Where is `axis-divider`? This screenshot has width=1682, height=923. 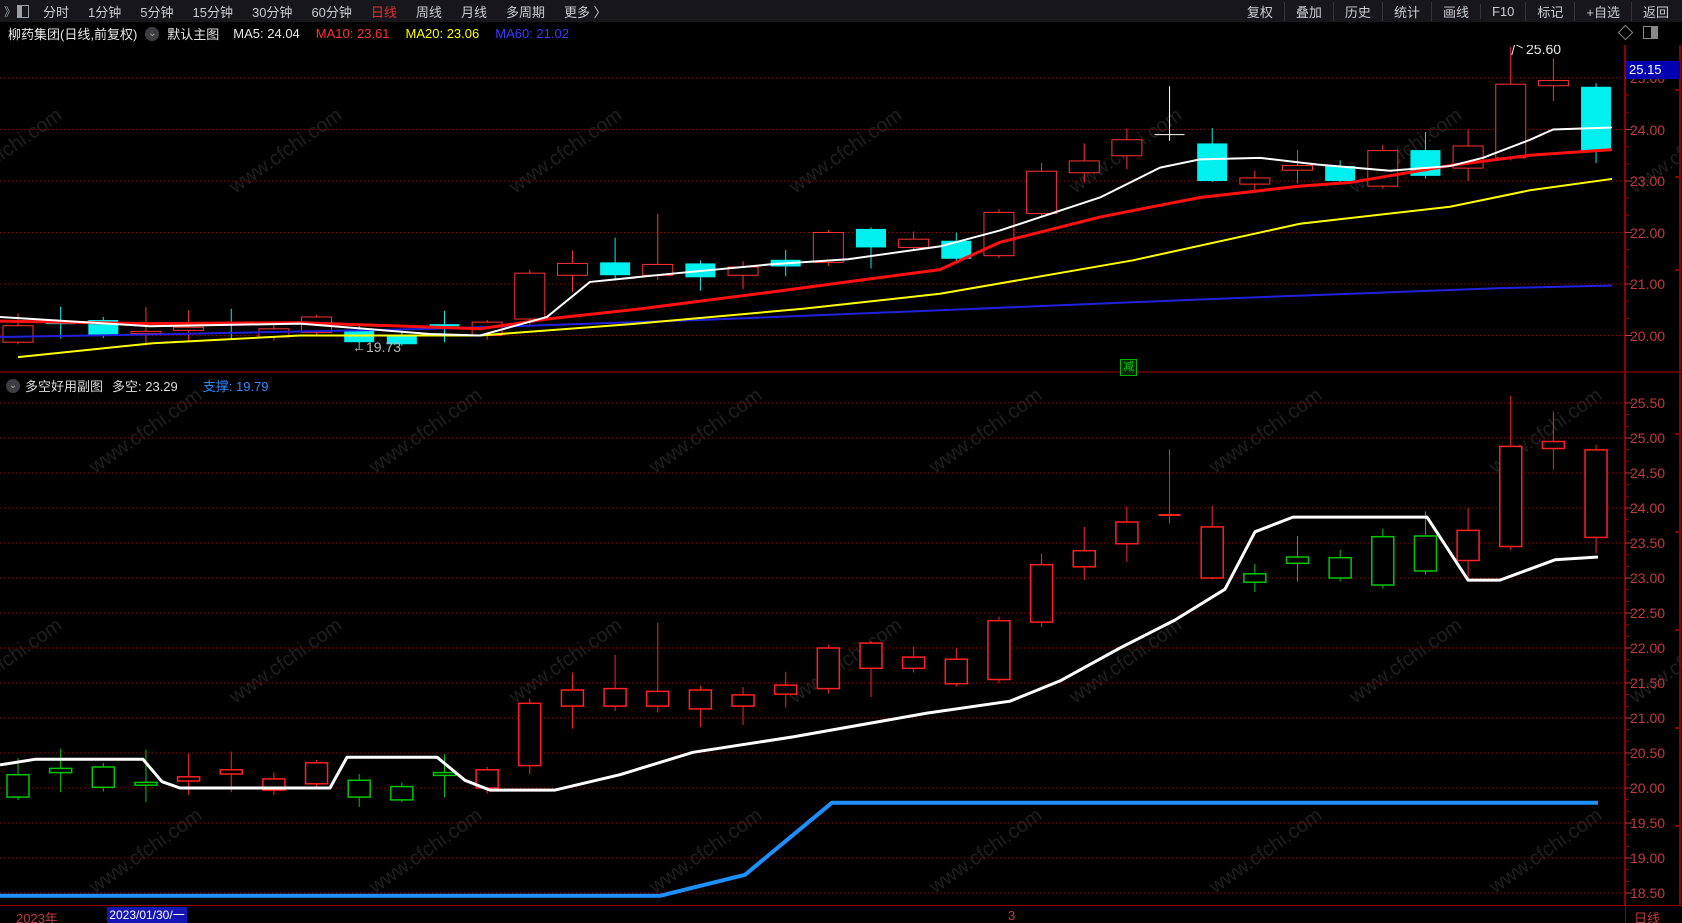
axis-divider is located at coordinates (1625, 914).